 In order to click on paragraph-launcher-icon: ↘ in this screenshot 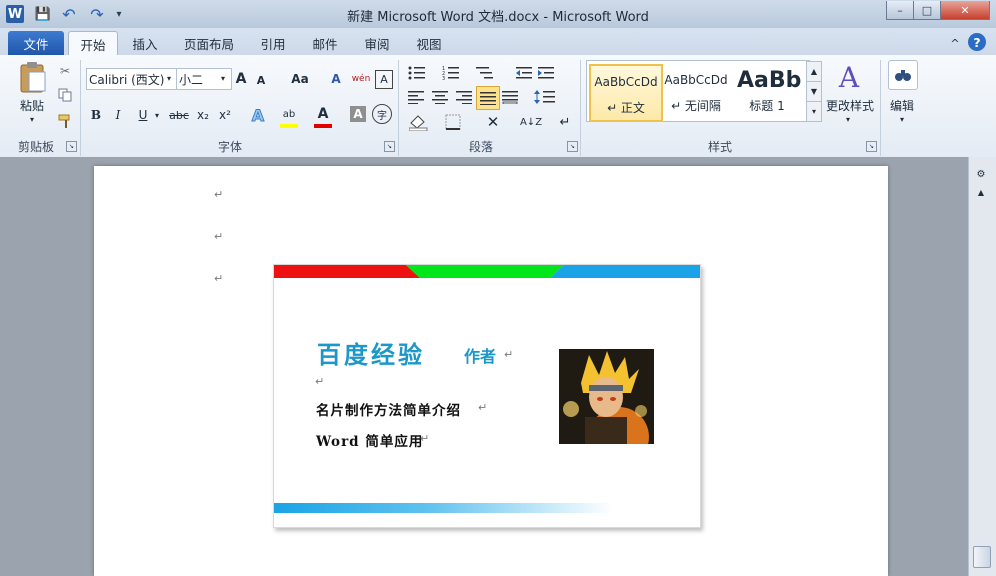, I will do `click(572, 146)`.